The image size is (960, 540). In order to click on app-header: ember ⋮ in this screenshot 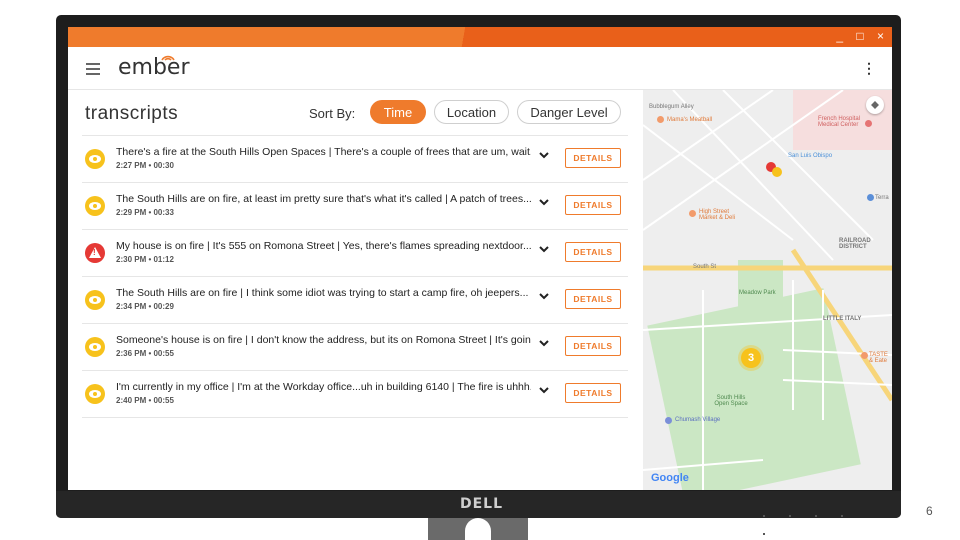, I will do `click(480, 68)`.